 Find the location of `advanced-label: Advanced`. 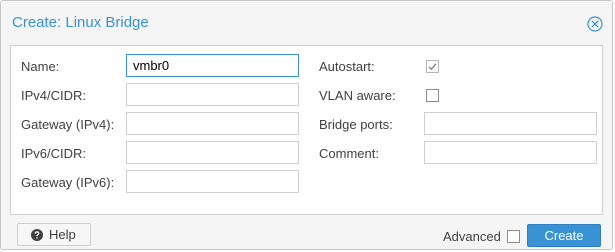

advanced-label: Advanced is located at coordinates (472, 236).